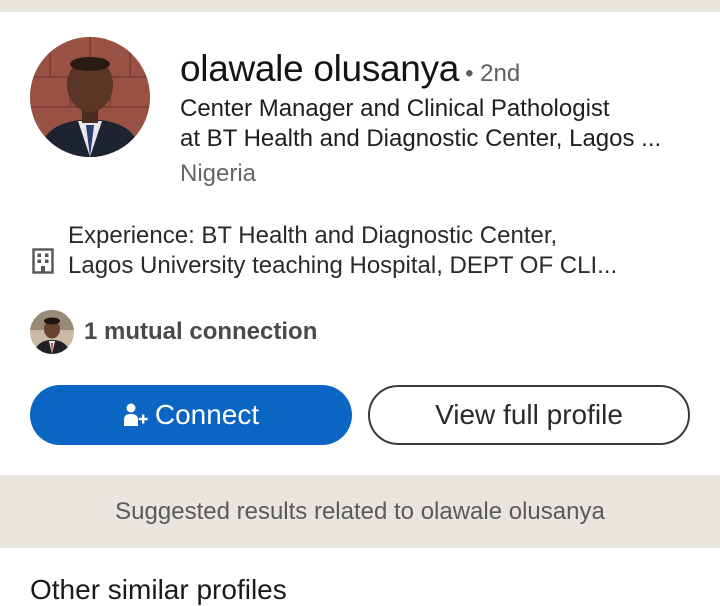  Describe the element at coordinates (207, 414) in the screenshot. I see `connect-button-label: Connect` at that location.